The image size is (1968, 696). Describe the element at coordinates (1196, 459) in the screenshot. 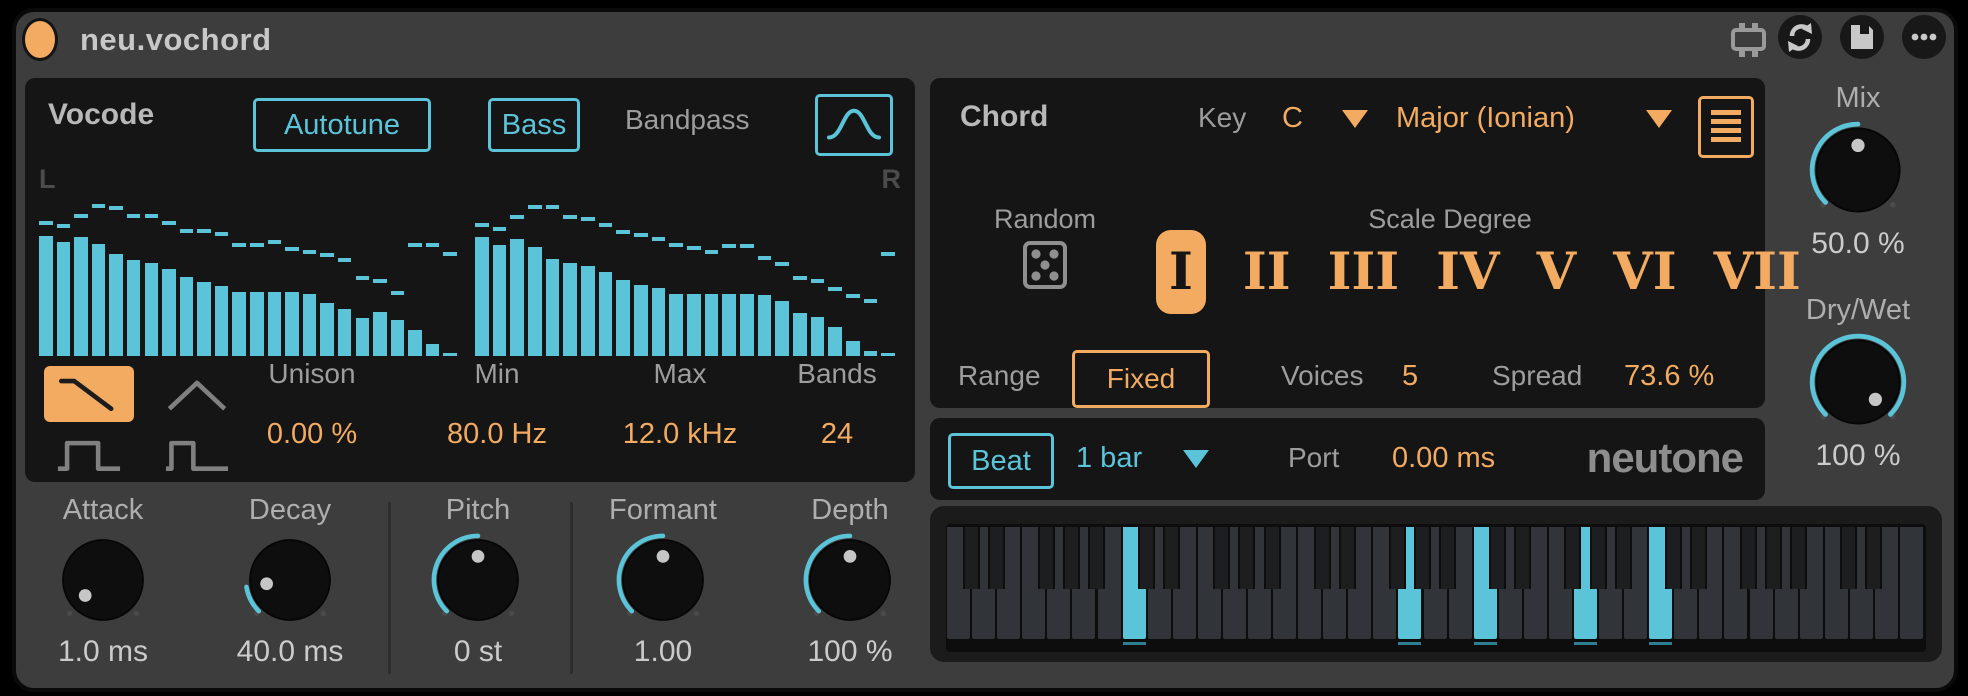

I see `rate-dropdown-icon` at that location.